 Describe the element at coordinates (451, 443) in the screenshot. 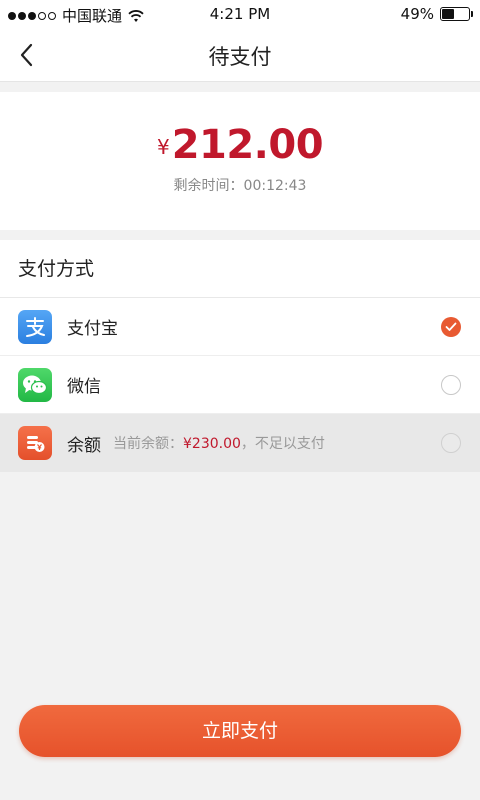

I see `radio-disabled-icon` at that location.